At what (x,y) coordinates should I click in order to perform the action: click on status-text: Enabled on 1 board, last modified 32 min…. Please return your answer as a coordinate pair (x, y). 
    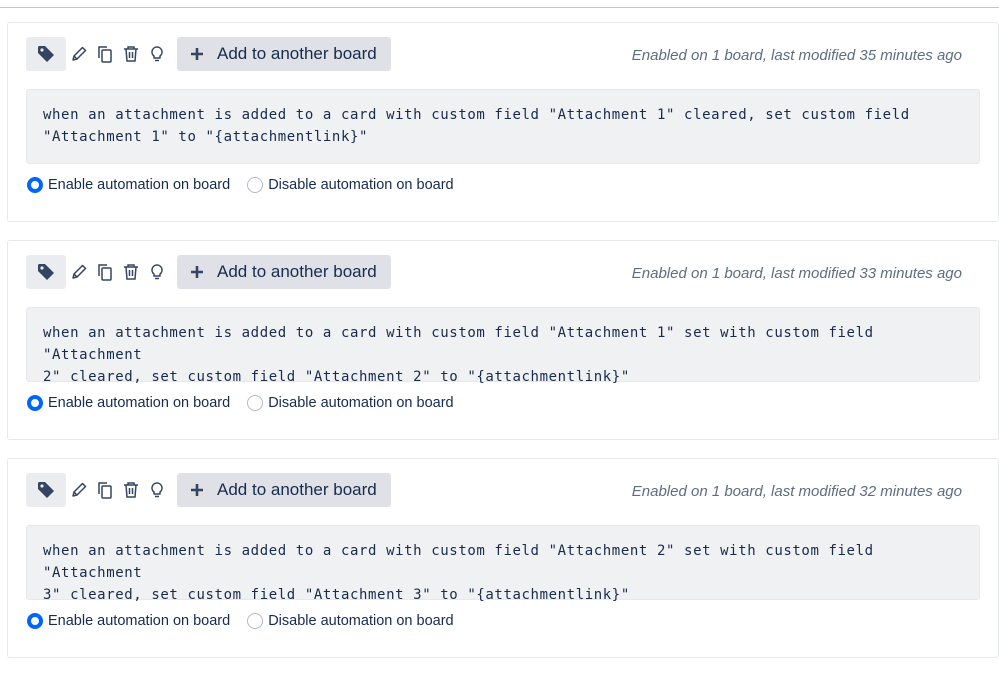
    Looking at the image, I should click on (796, 491).